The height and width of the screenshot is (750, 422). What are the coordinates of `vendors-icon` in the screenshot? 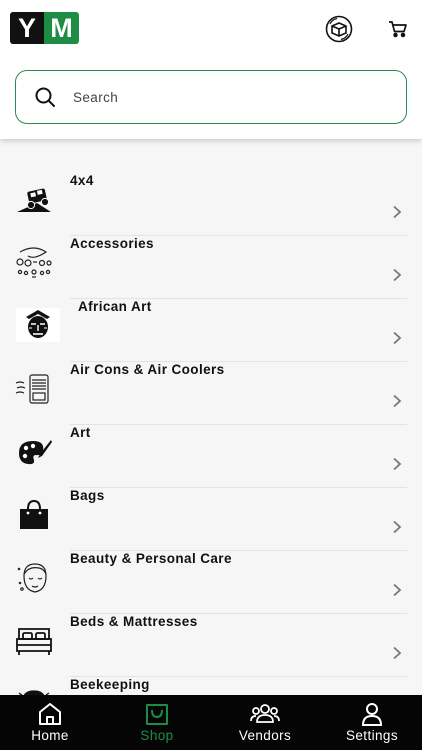 It's located at (265, 713).